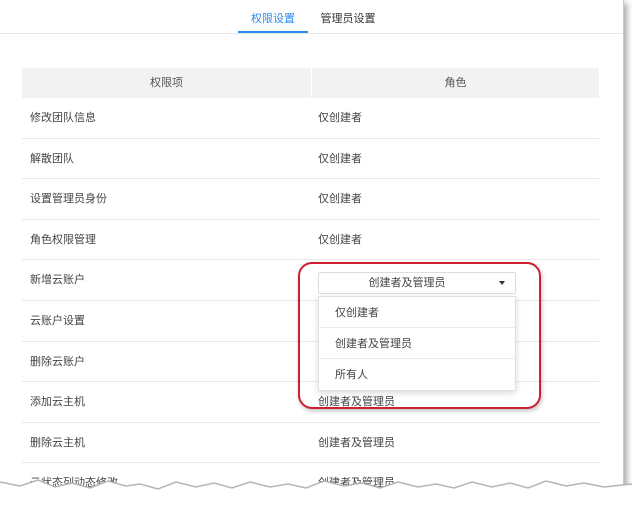 The height and width of the screenshot is (508, 632). Describe the element at coordinates (57, 361) in the screenshot. I see `permission-name: 删除云账户` at that location.